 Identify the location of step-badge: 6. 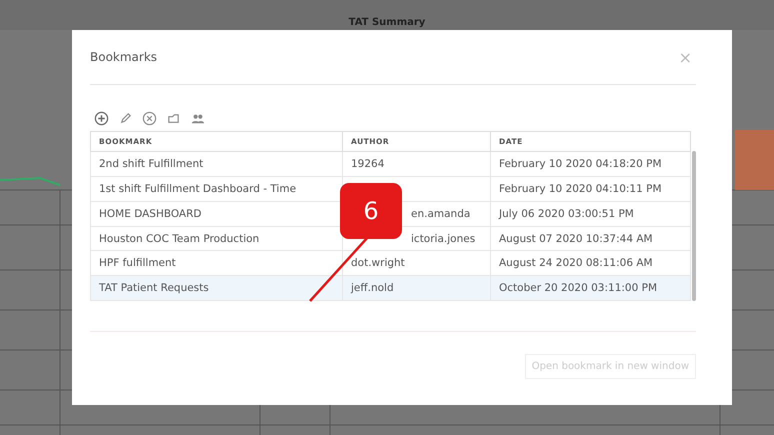
(371, 211).